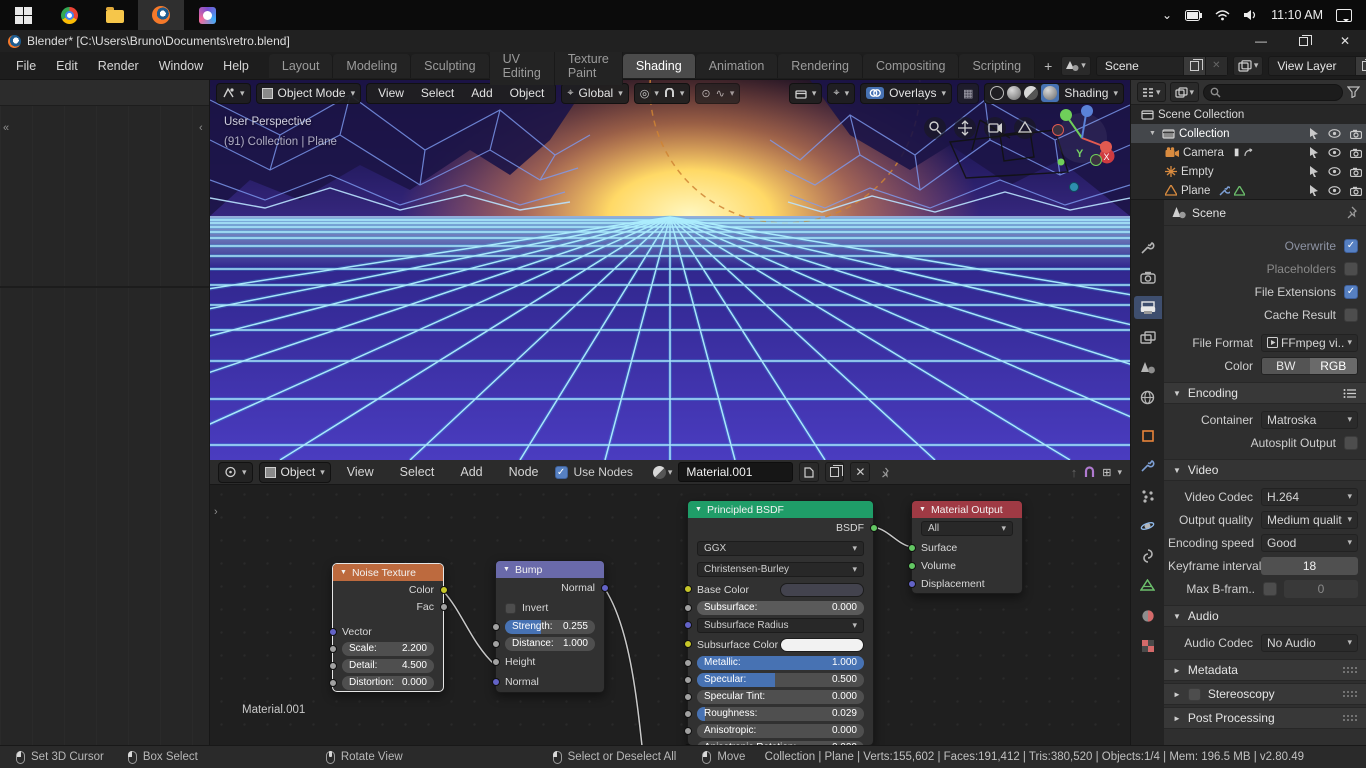 The width and height of the screenshot is (1366, 768). What do you see at coordinates (1215, 65) in the screenshot?
I see `scene-unlink-button: ✕` at bounding box center [1215, 65].